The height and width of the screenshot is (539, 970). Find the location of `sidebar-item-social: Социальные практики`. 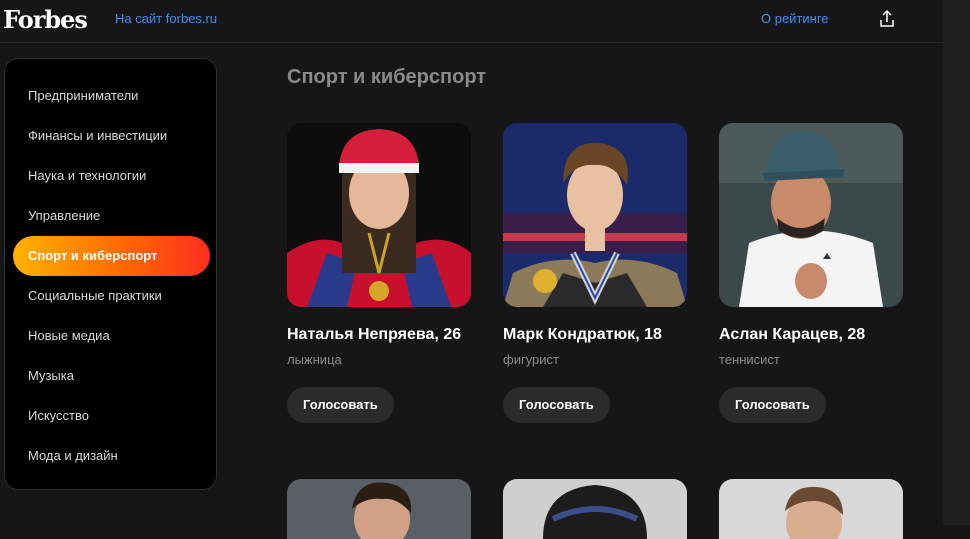

sidebar-item-social: Социальные практики is located at coordinates (111, 296).